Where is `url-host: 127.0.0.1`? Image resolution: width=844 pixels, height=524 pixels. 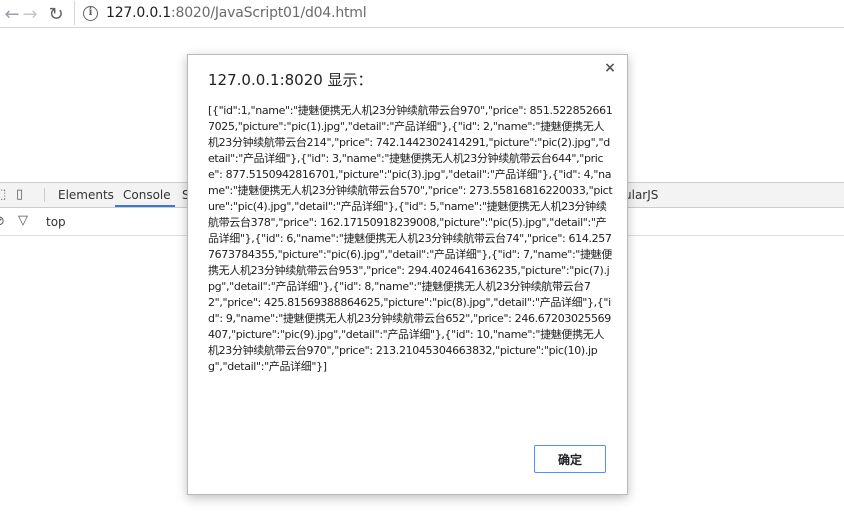 url-host: 127.0.0.1 is located at coordinates (138, 13).